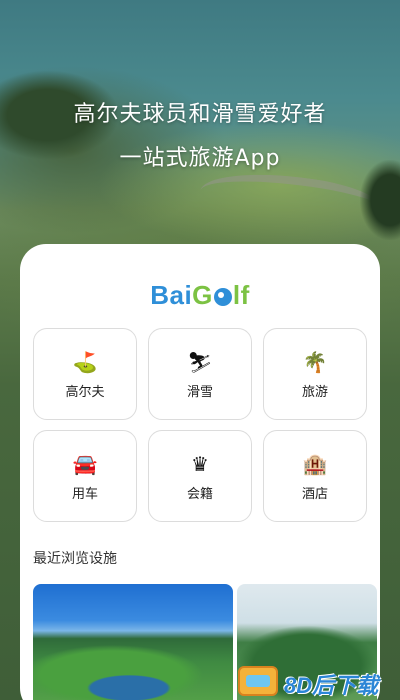 The image size is (400, 700). I want to click on hotel-icon: 🏨, so click(315, 464).